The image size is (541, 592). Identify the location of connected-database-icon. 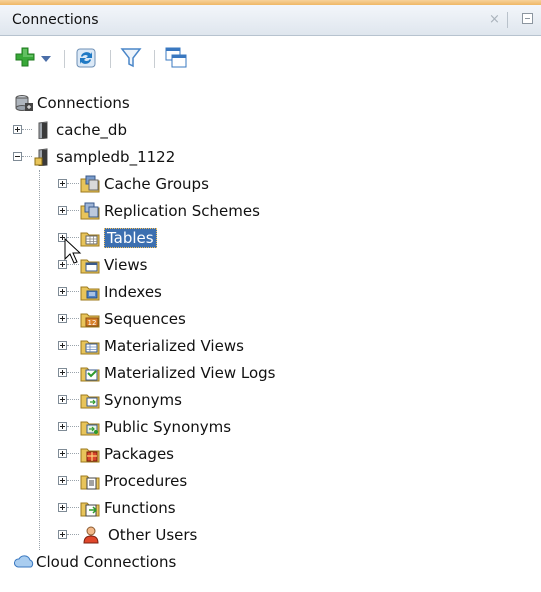
(43, 157).